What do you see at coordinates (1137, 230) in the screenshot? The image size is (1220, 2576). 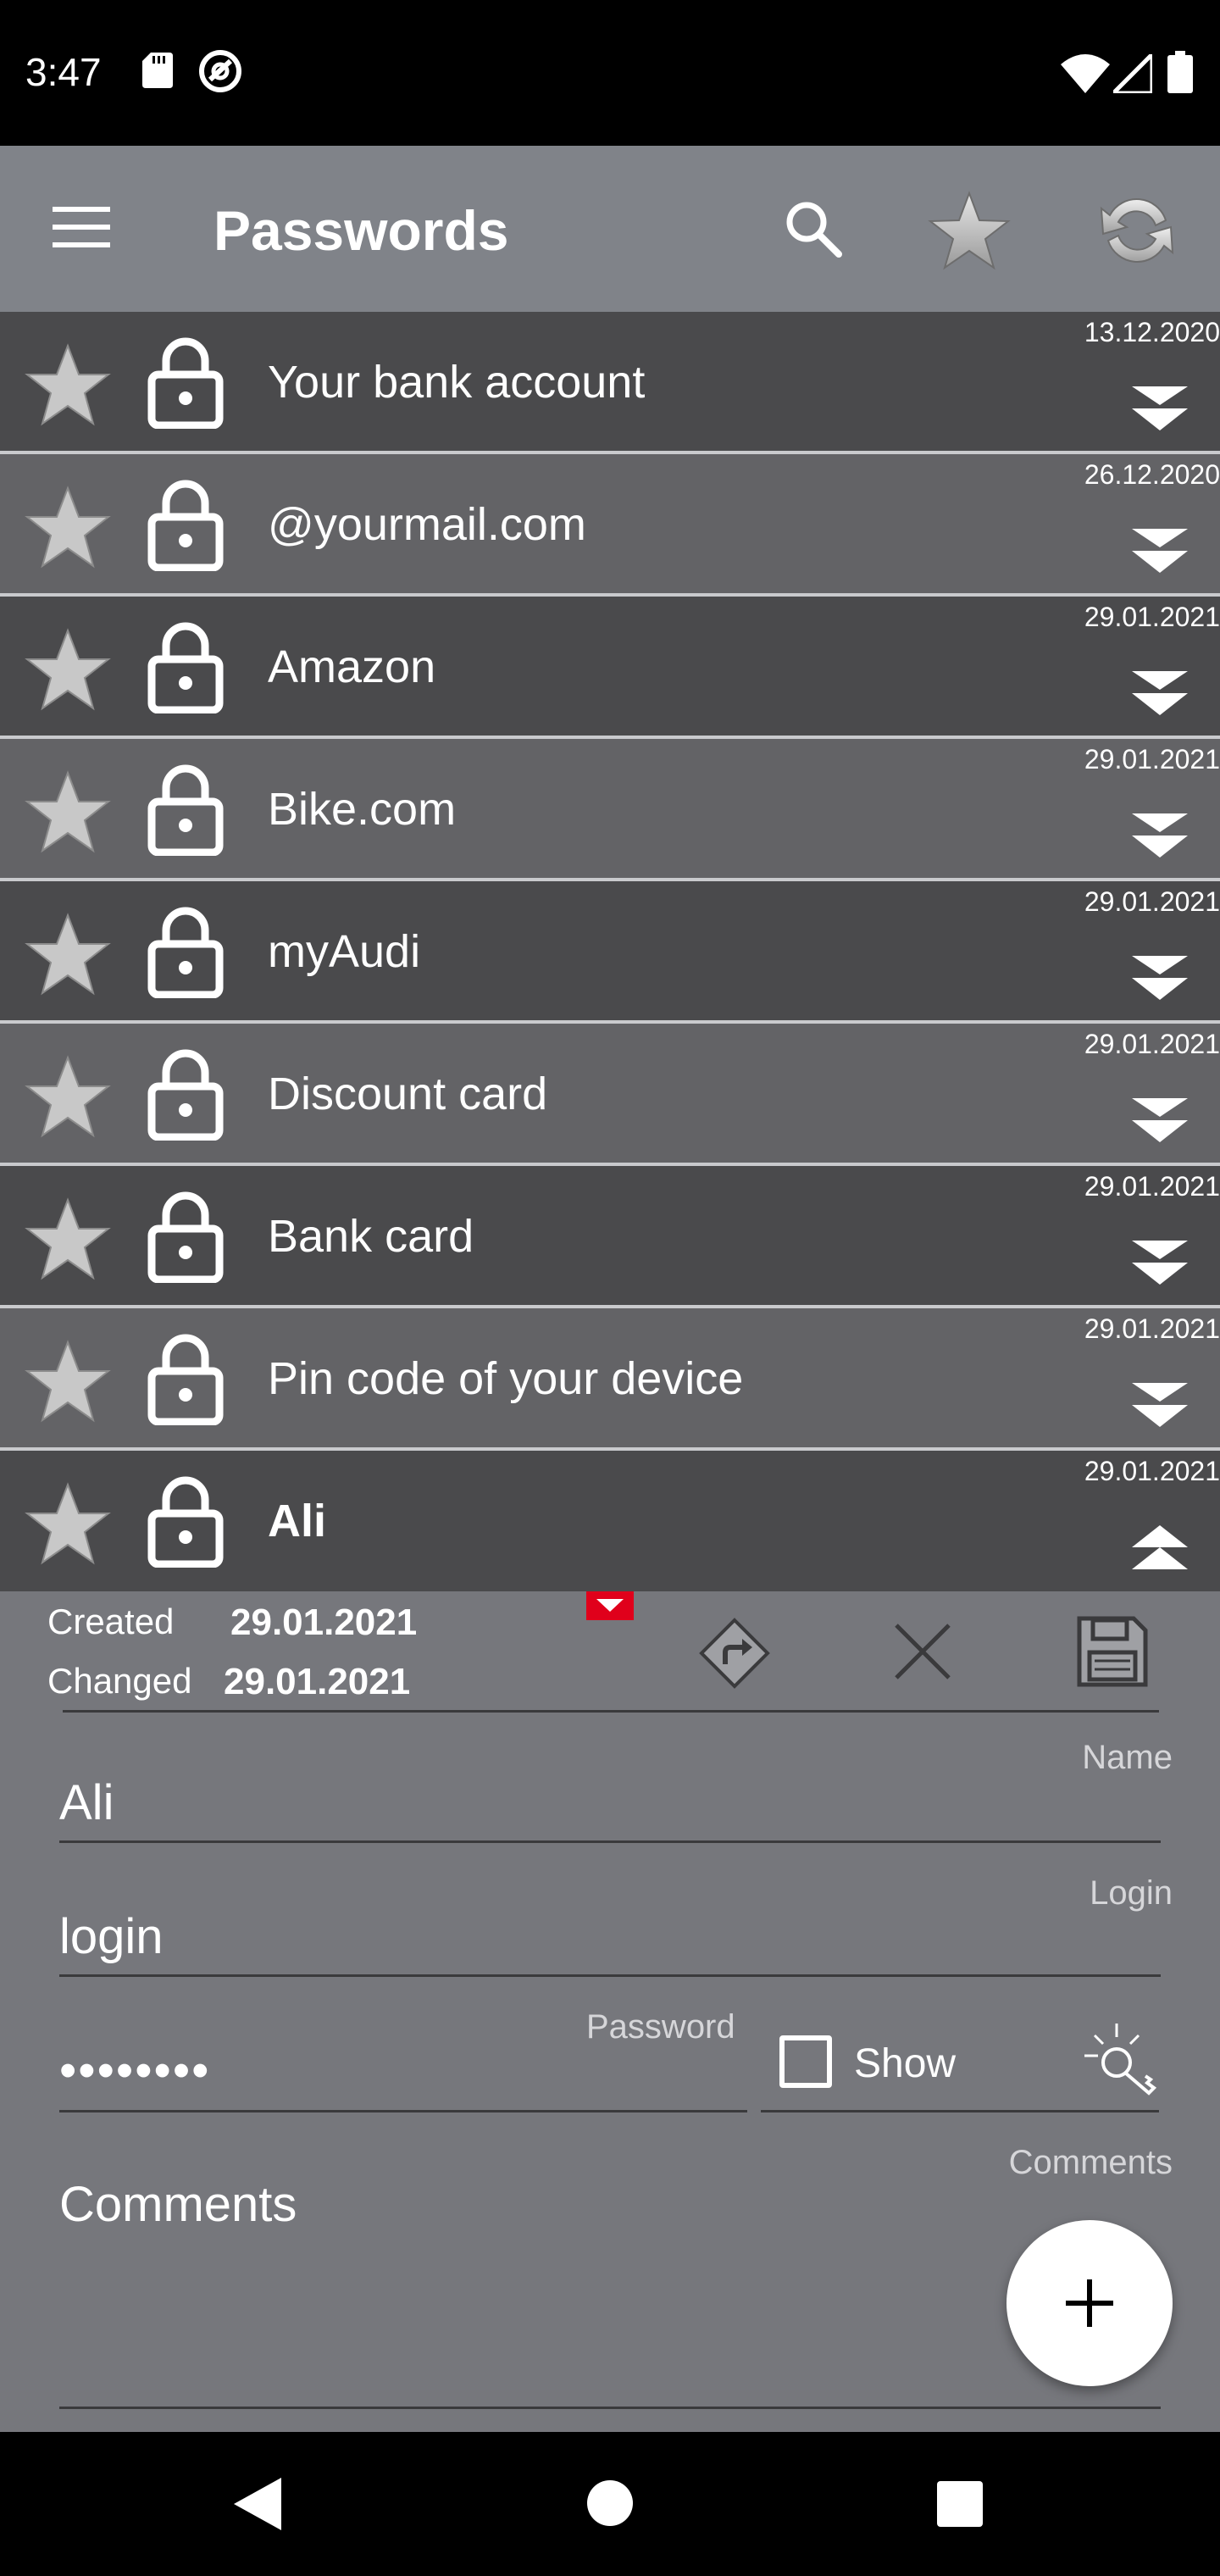 I see `refresh-icon` at bounding box center [1137, 230].